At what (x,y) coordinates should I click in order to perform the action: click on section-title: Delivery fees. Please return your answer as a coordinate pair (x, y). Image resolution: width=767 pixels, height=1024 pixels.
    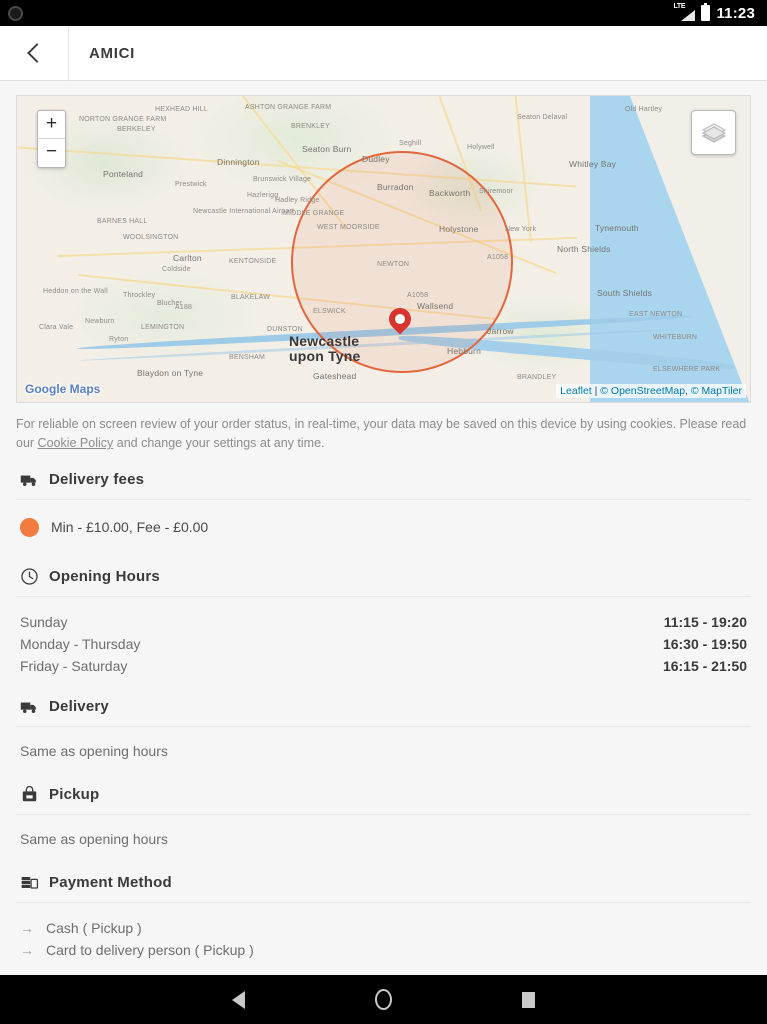
    Looking at the image, I should click on (97, 479).